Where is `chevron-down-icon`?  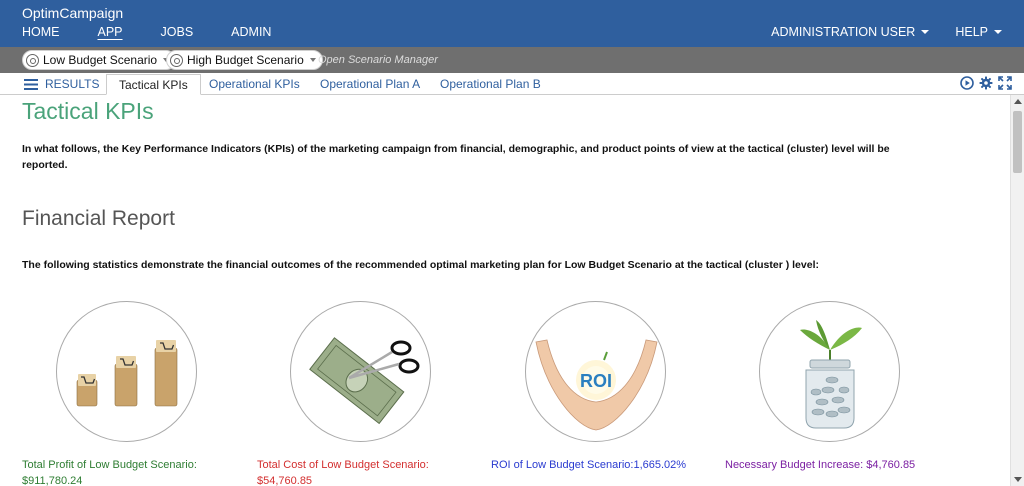 chevron-down-icon is located at coordinates (312, 60).